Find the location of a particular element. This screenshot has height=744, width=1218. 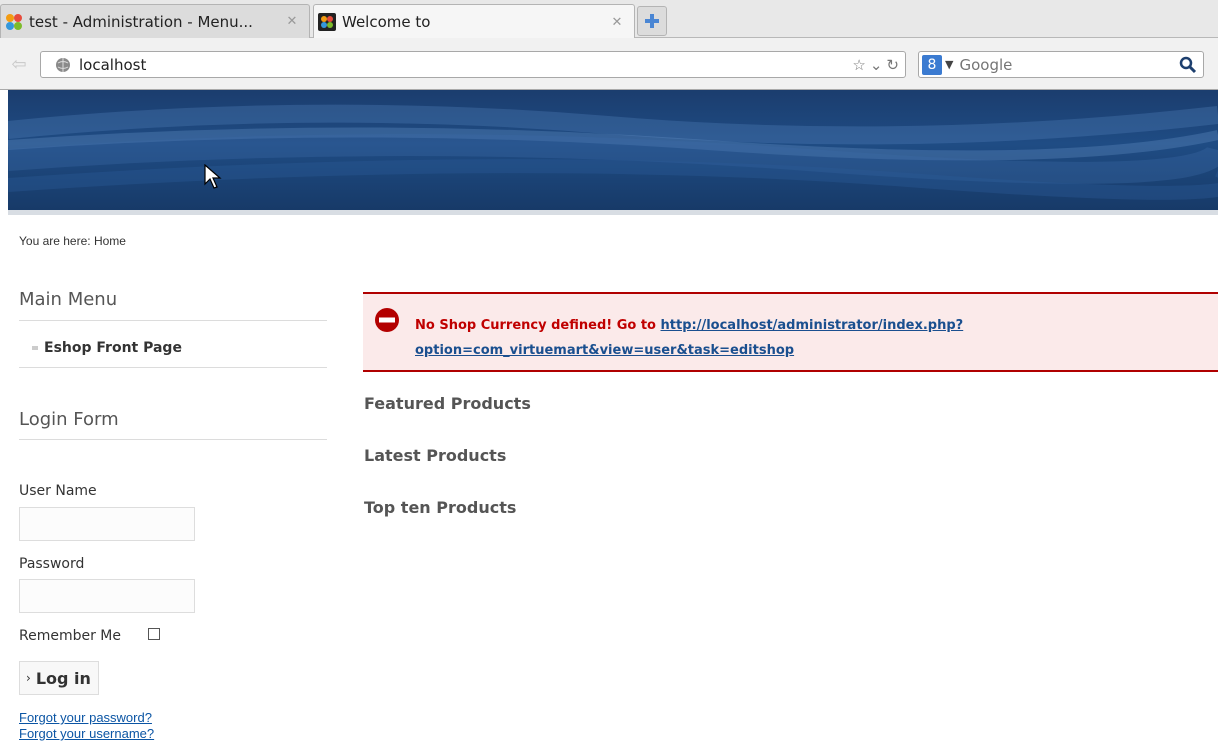

search-input is located at coordinates (1067, 64).